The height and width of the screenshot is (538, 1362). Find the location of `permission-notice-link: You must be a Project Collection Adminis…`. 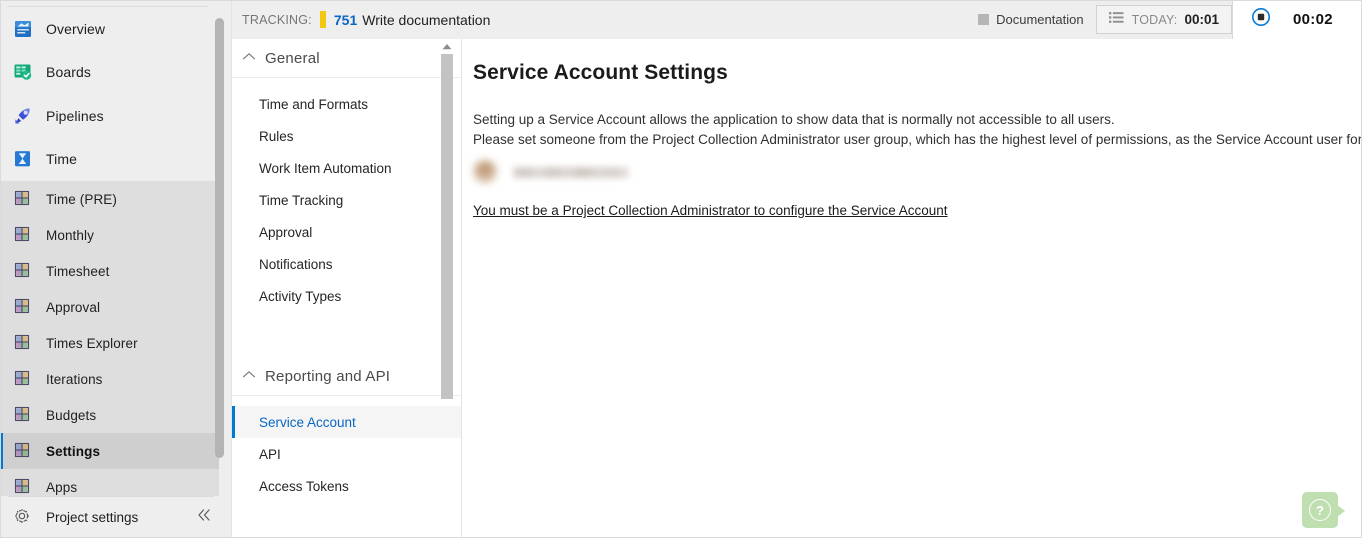

permission-notice-link: You must be a Project Collection Adminis… is located at coordinates (710, 210).